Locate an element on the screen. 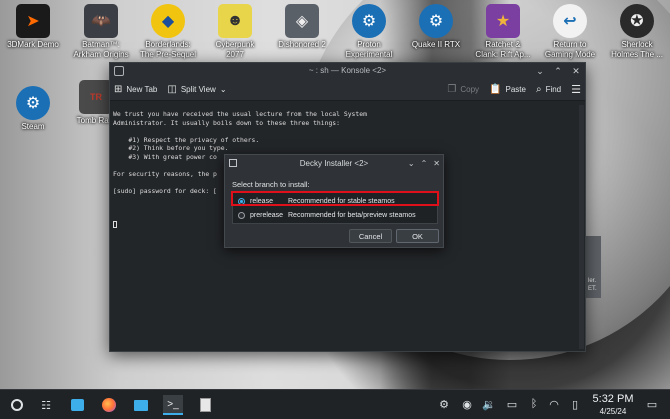  clock-time: 5:32 PM is located at coordinates (613, 399).